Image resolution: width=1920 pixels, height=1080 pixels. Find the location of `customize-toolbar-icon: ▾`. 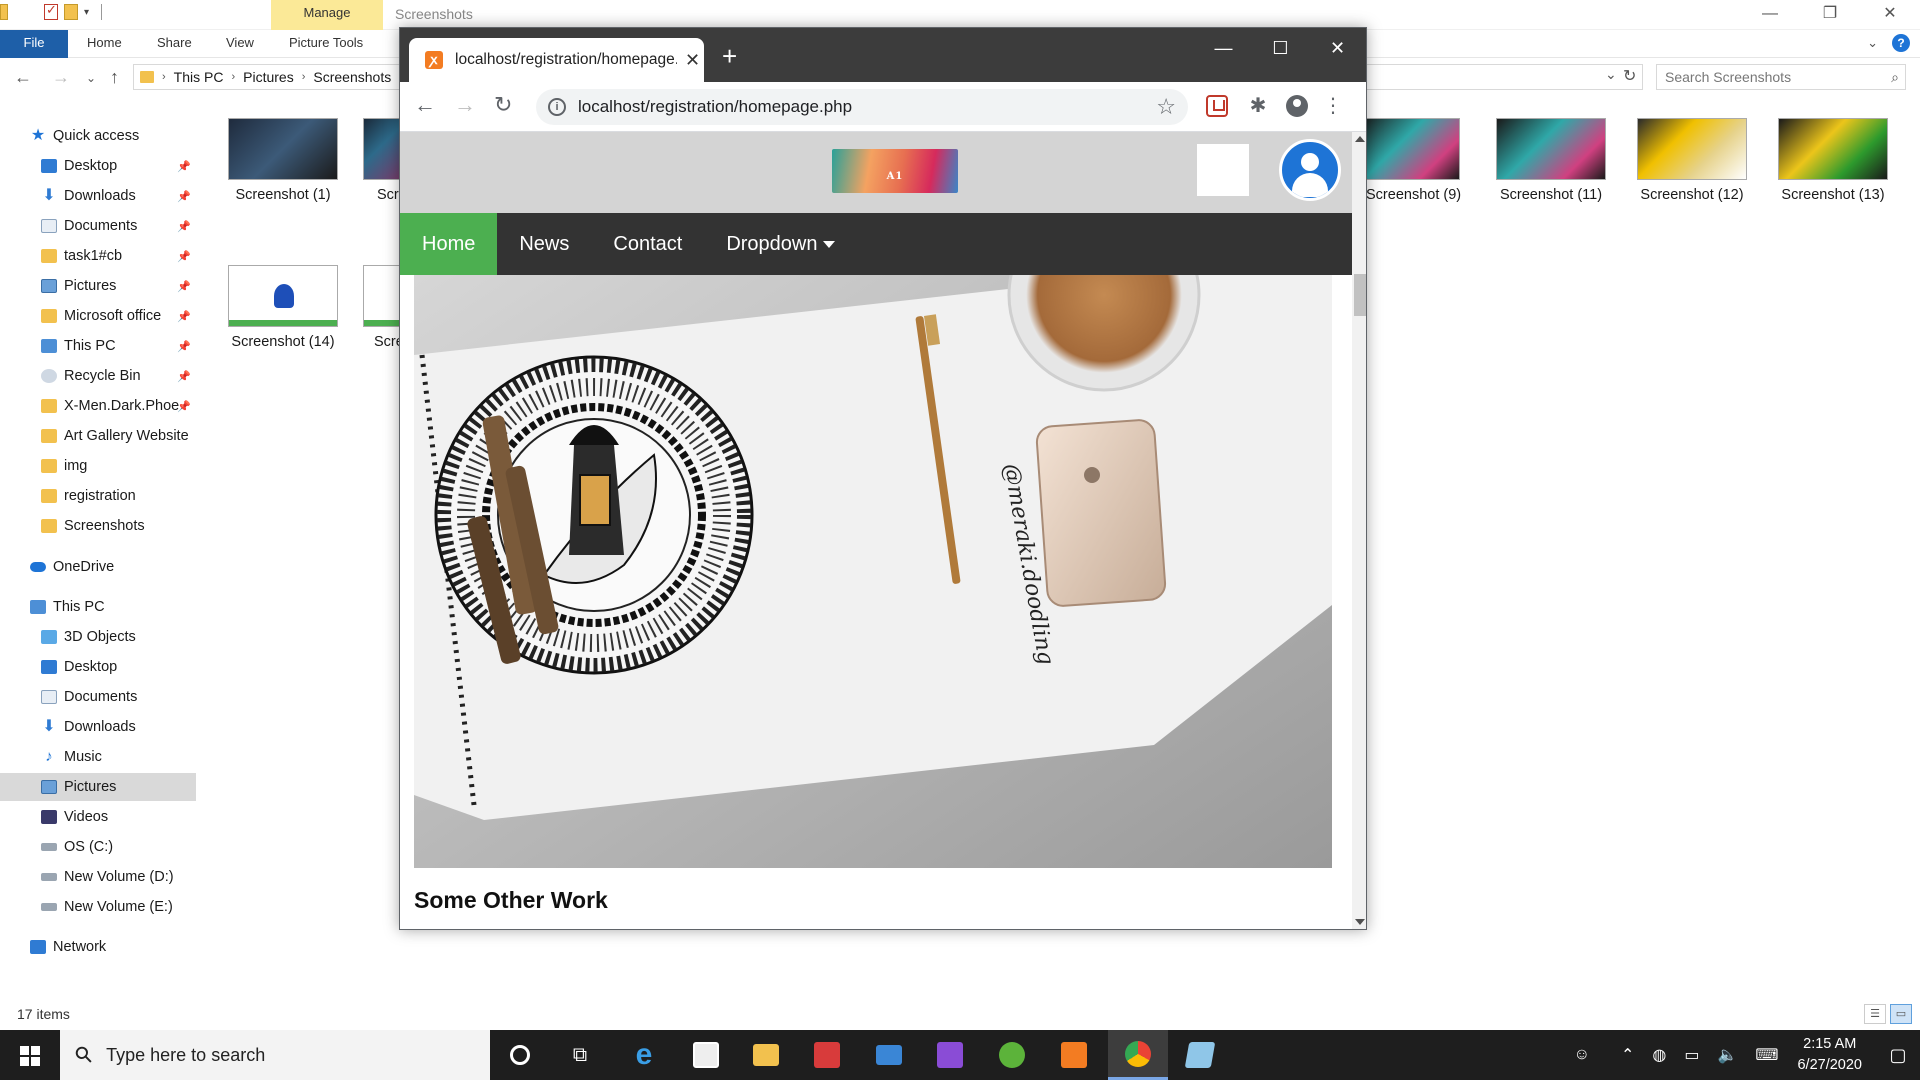

customize-toolbar-icon: ▾ is located at coordinates (86, 12).